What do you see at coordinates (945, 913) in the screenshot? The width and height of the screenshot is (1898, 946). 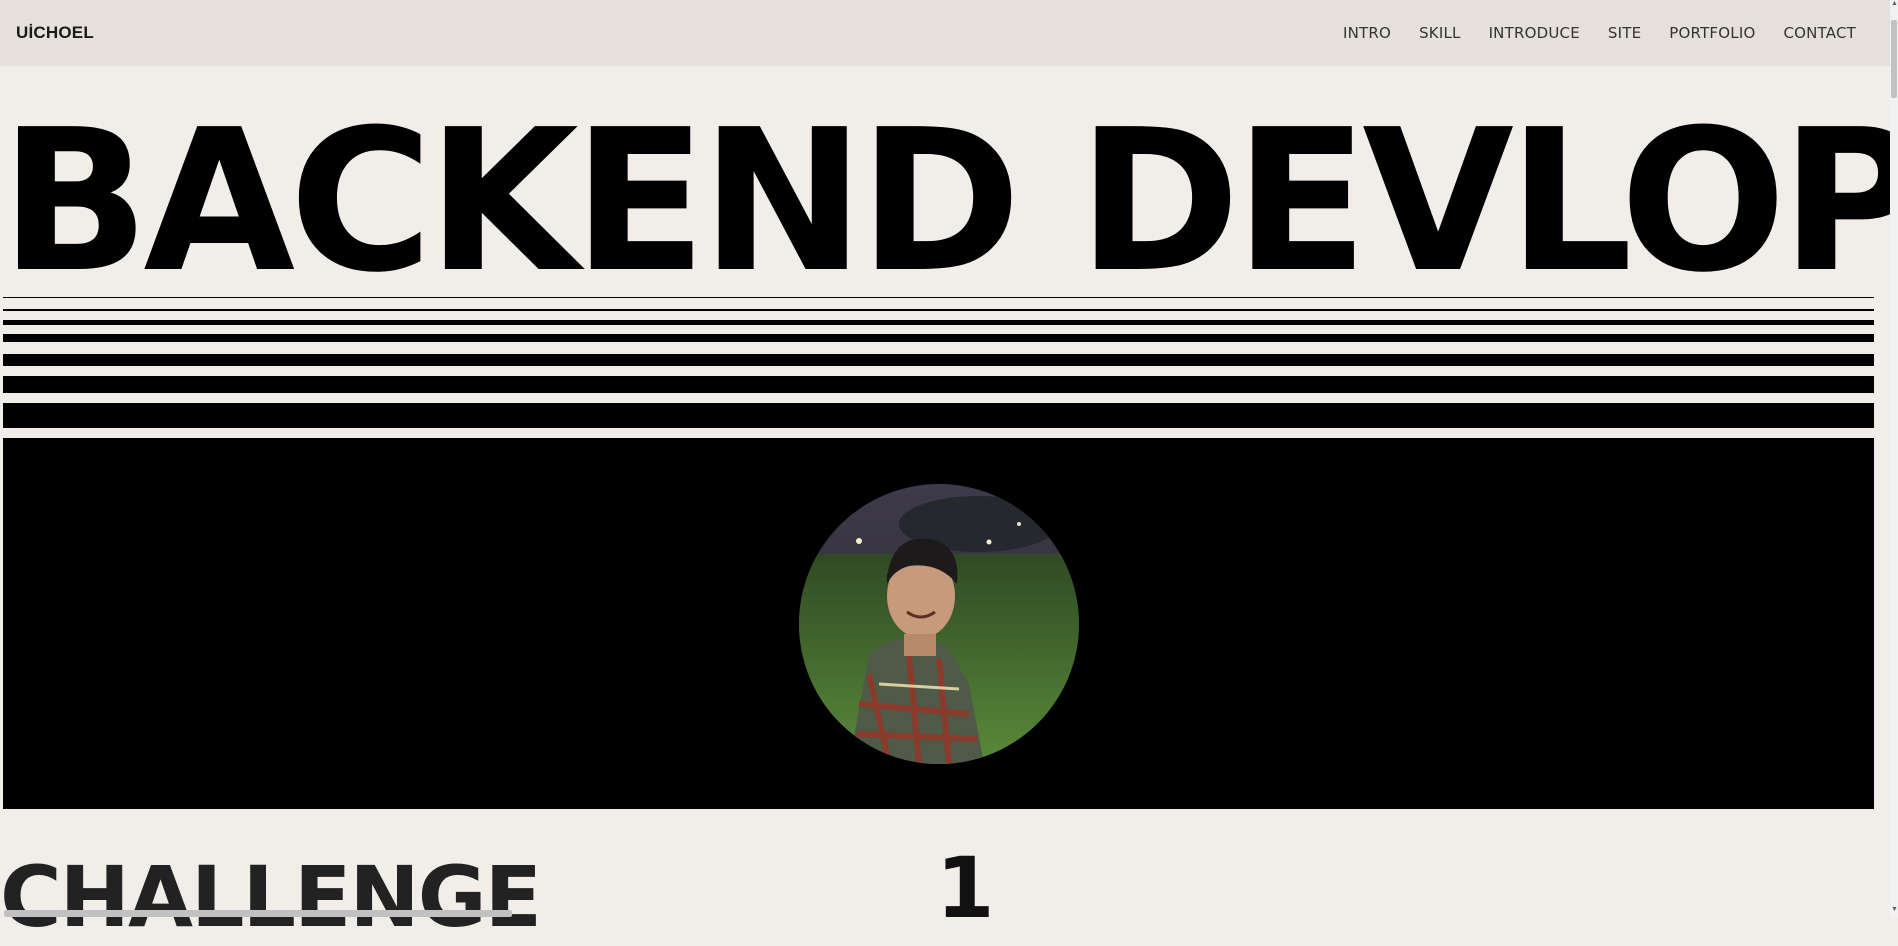 I see `horizontal-scrollbar` at bounding box center [945, 913].